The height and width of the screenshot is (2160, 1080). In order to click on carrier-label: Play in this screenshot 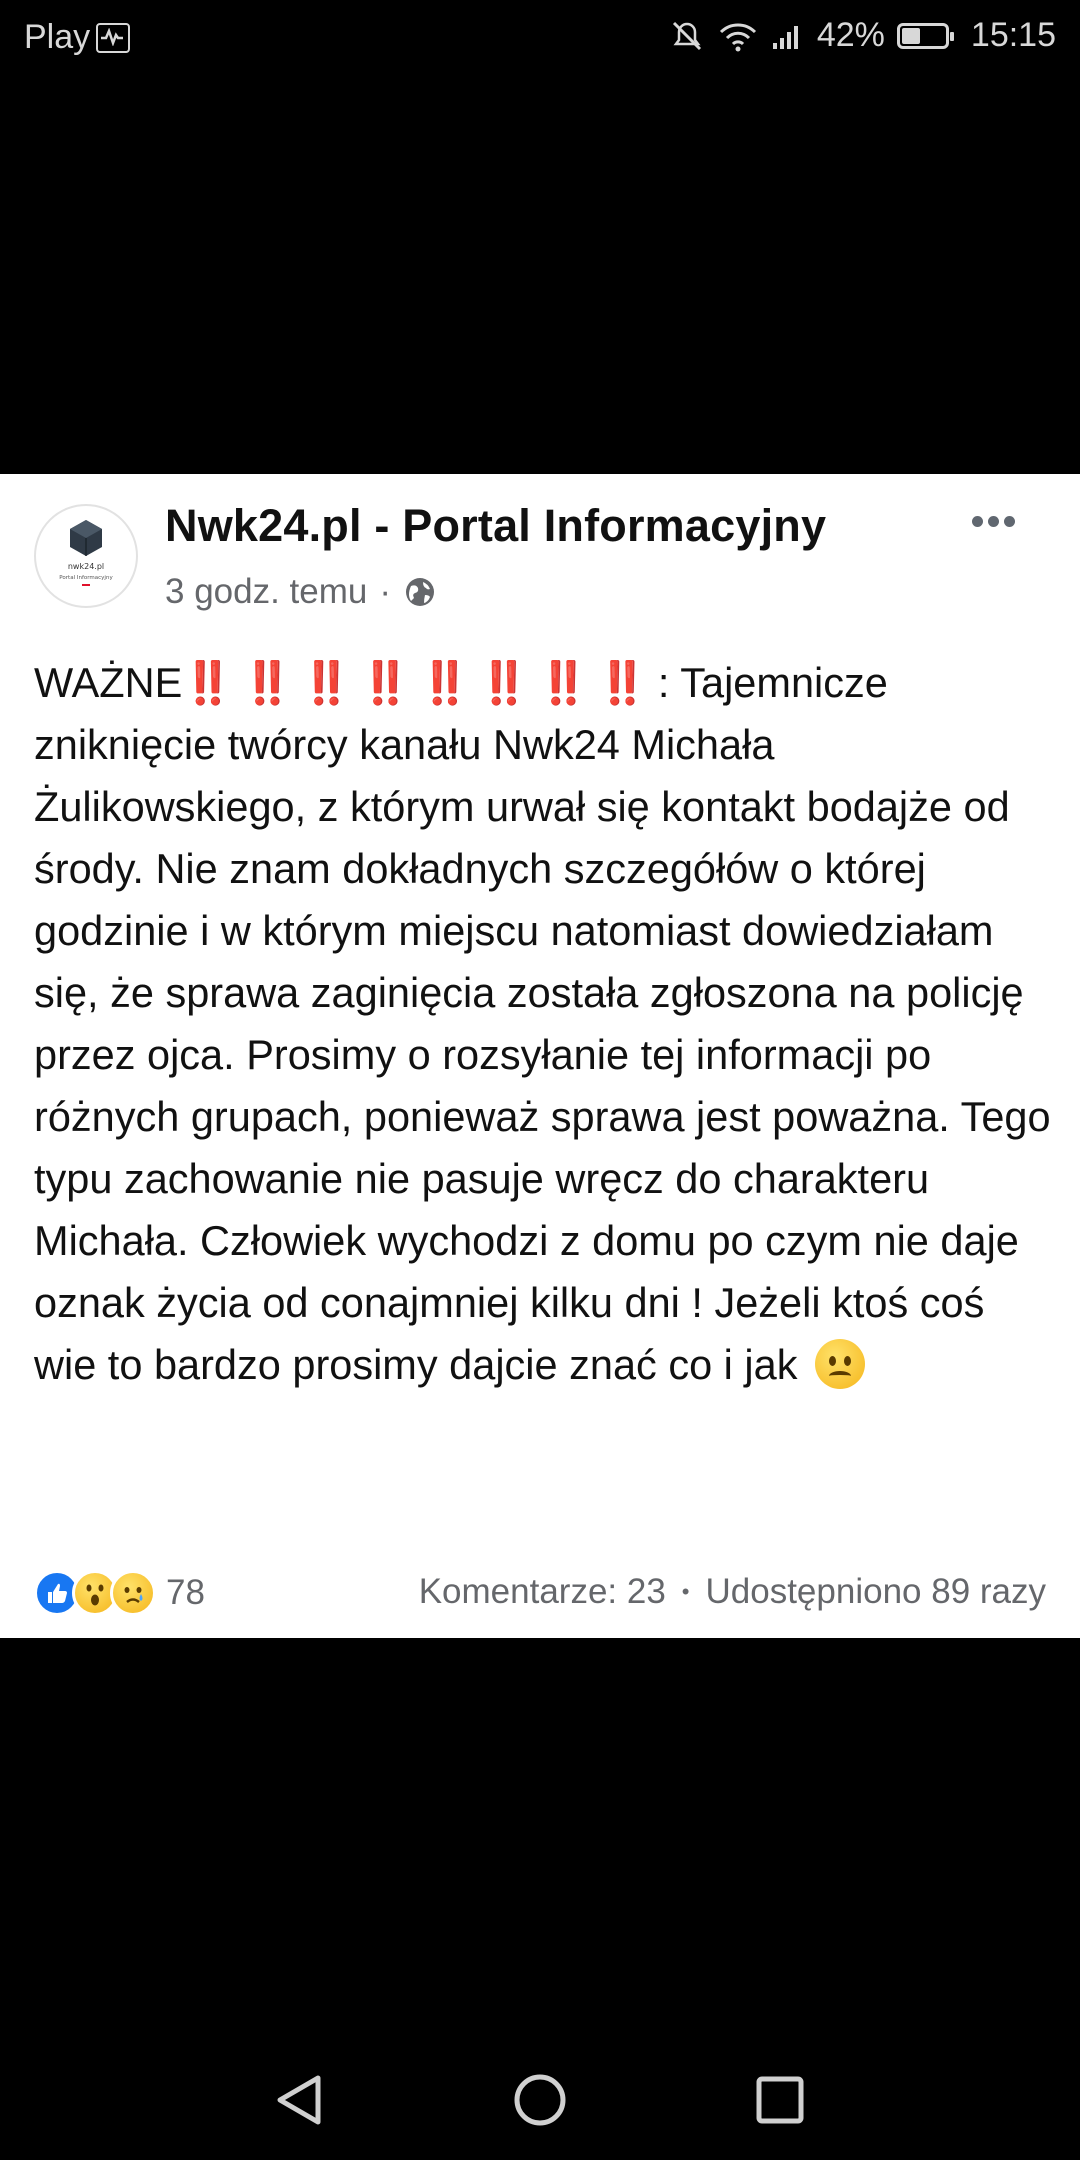, I will do `click(57, 37)`.